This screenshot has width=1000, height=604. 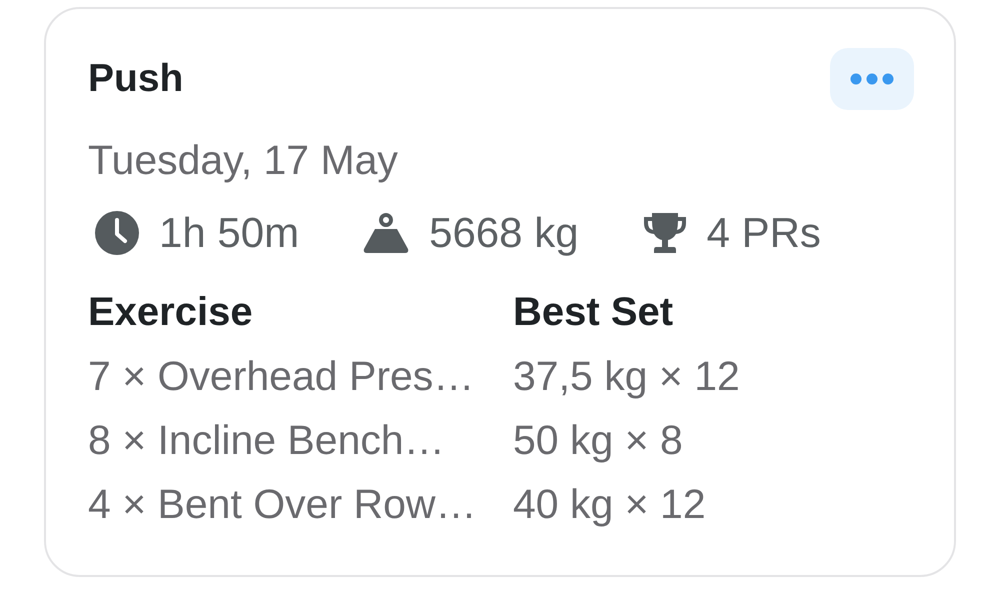 What do you see at coordinates (504, 233) in the screenshot?
I see `stat-value: 5668 kg` at bounding box center [504, 233].